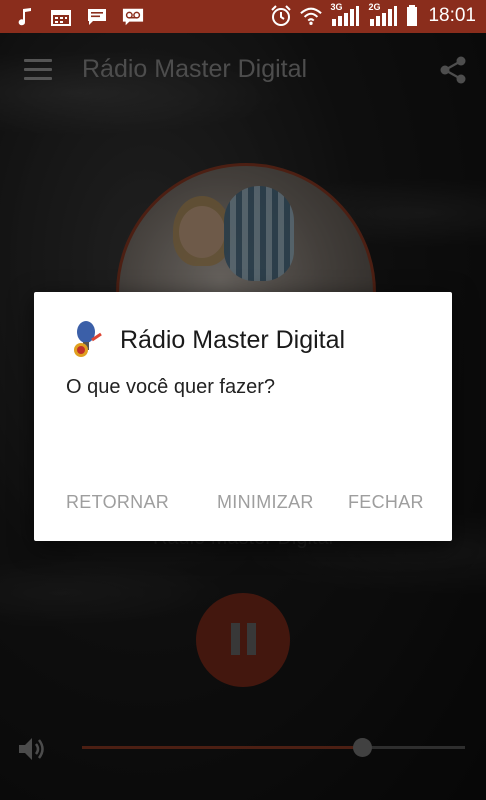 The height and width of the screenshot is (800, 486). What do you see at coordinates (412, 16) in the screenshot?
I see `battery-icon` at bounding box center [412, 16].